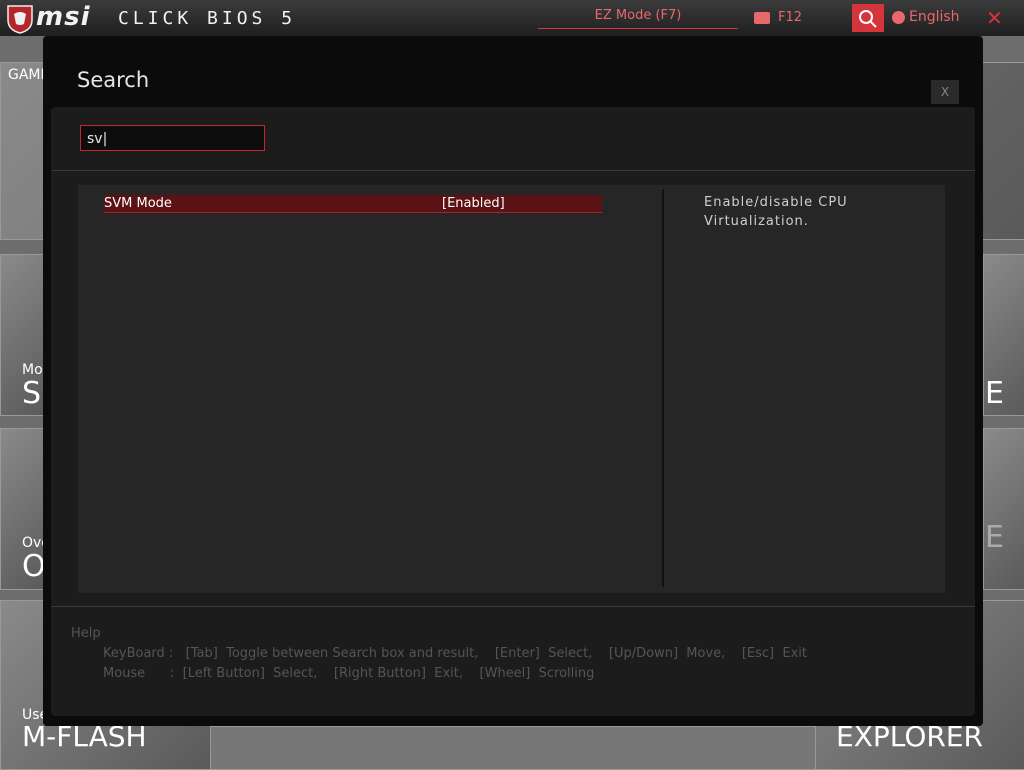 This screenshot has width=1024, height=770. Describe the element at coordinates (898, 17) in the screenshot. I see `globe-icon` at that location.